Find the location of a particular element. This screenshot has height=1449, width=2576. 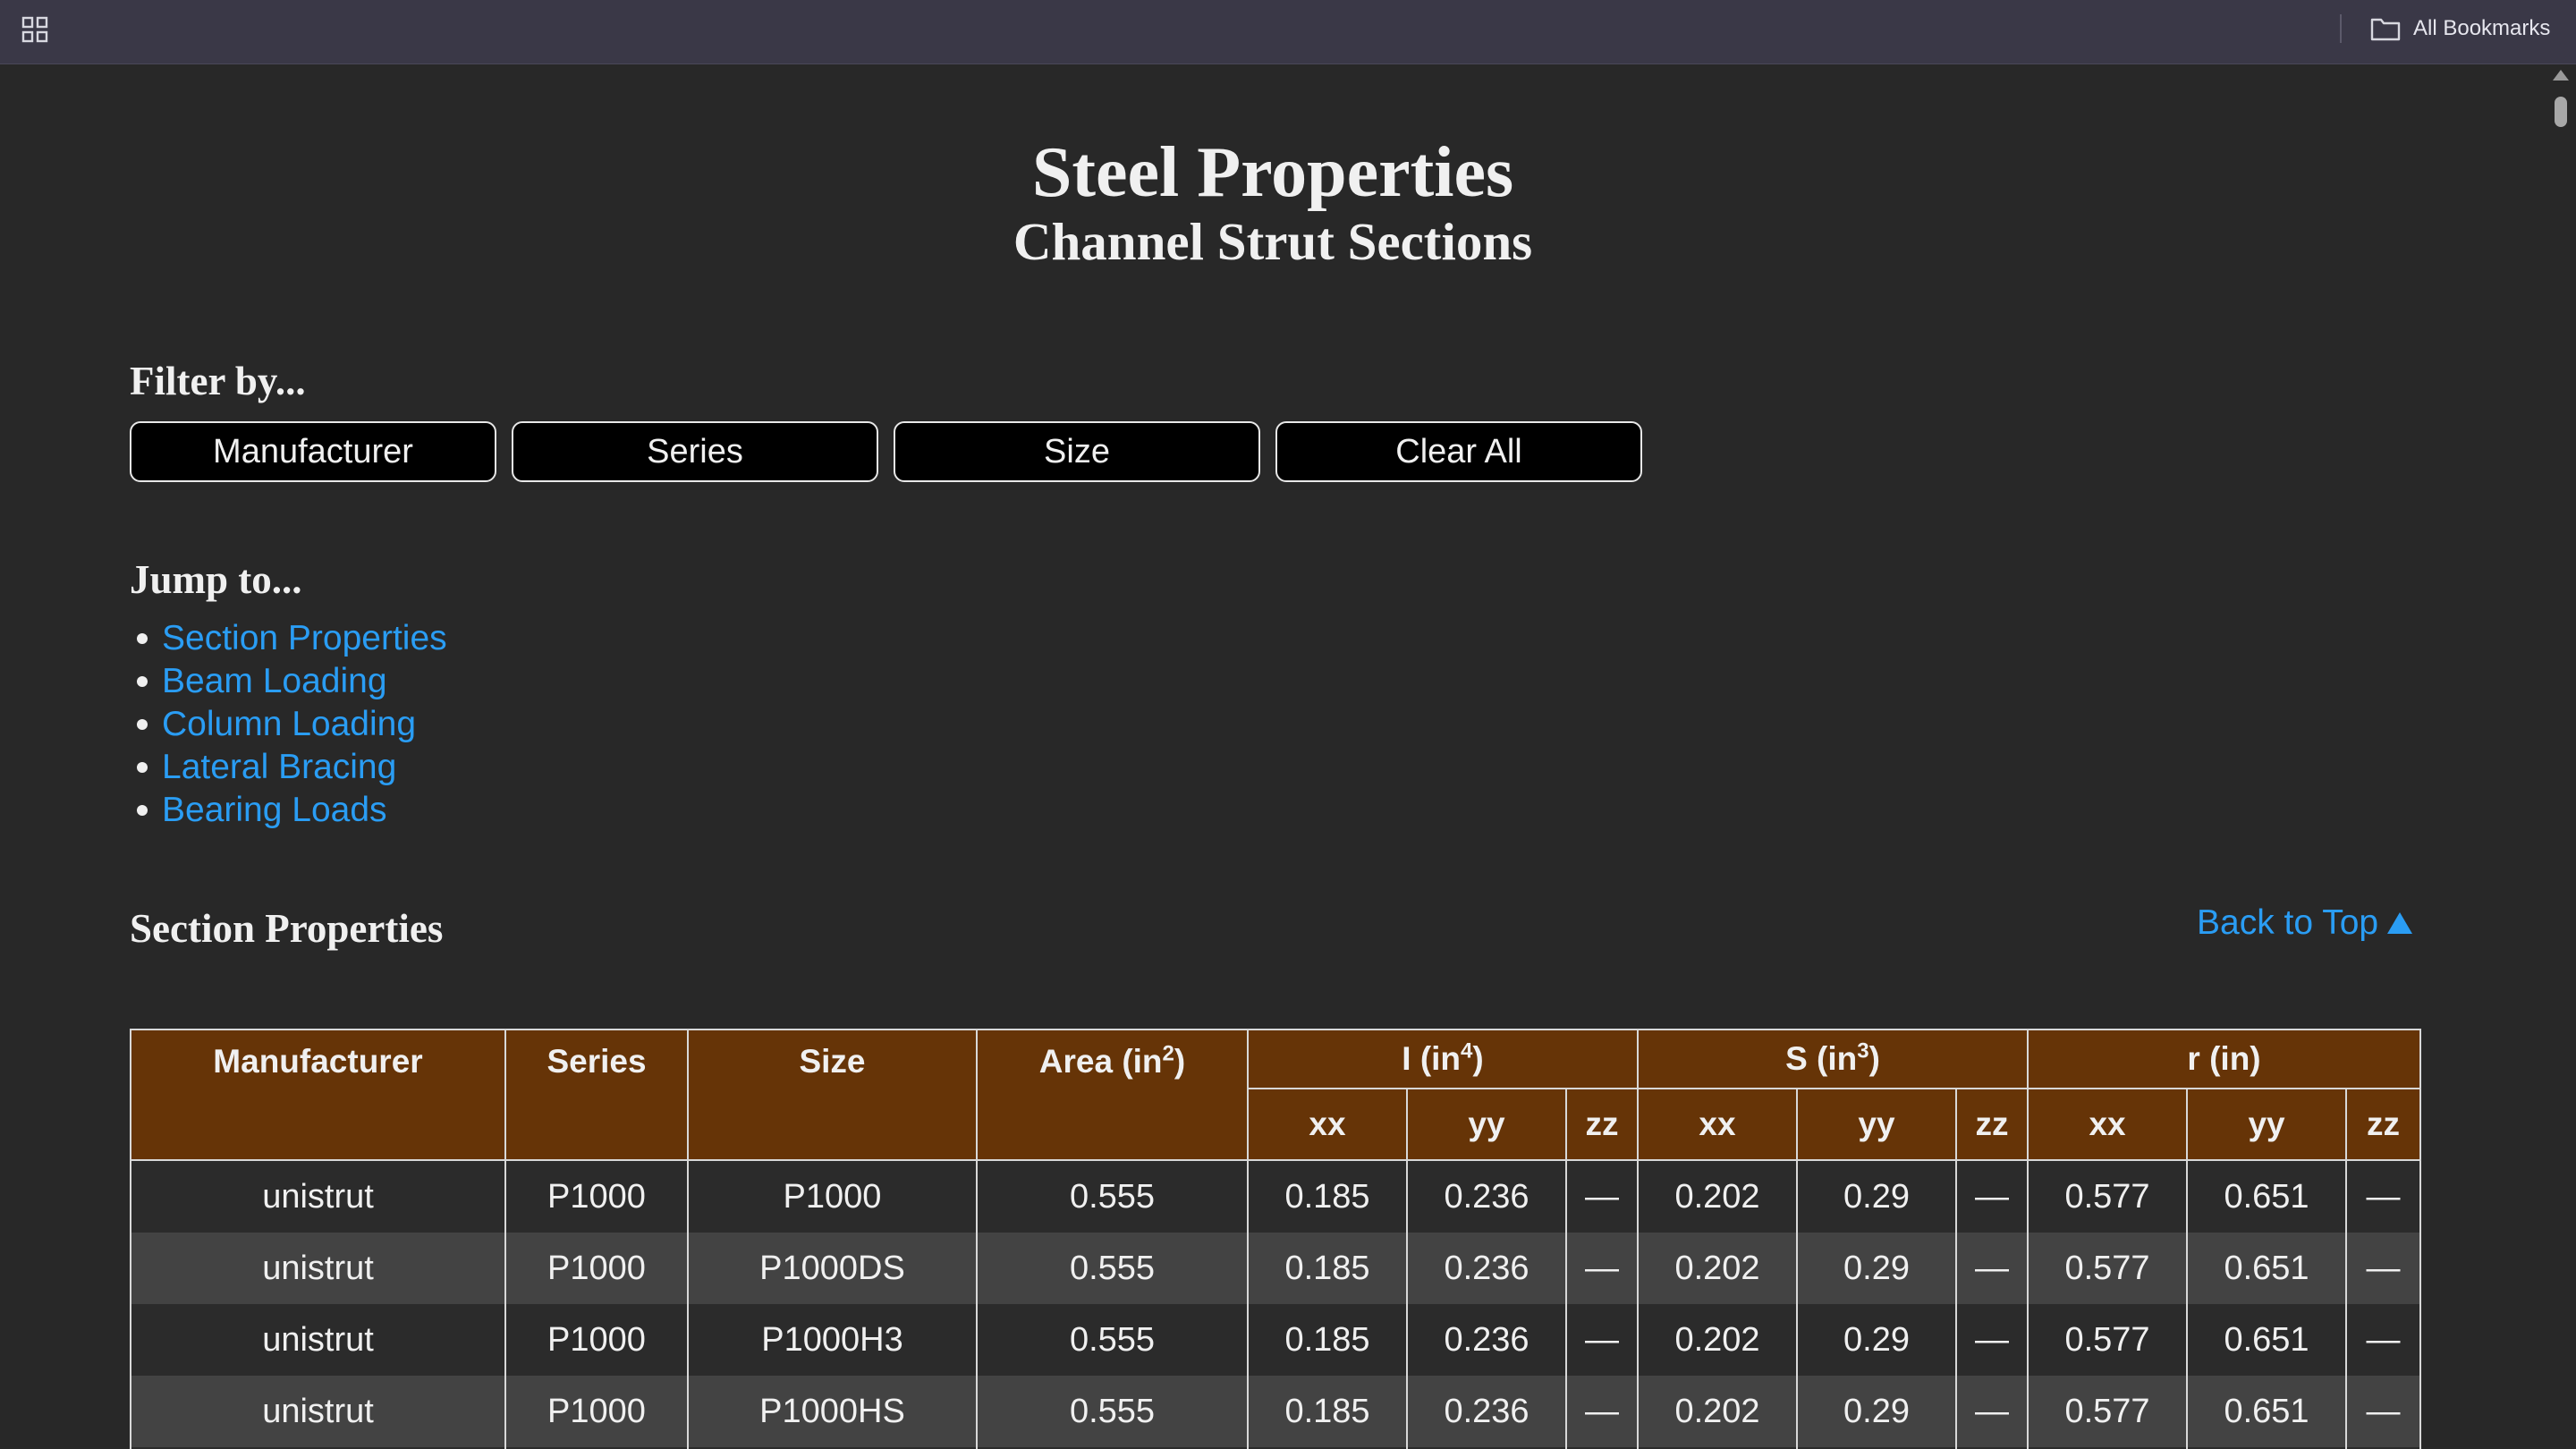

jump-link-lateral-bracing: Lateral Bracing is located at coordinates (279, 767).